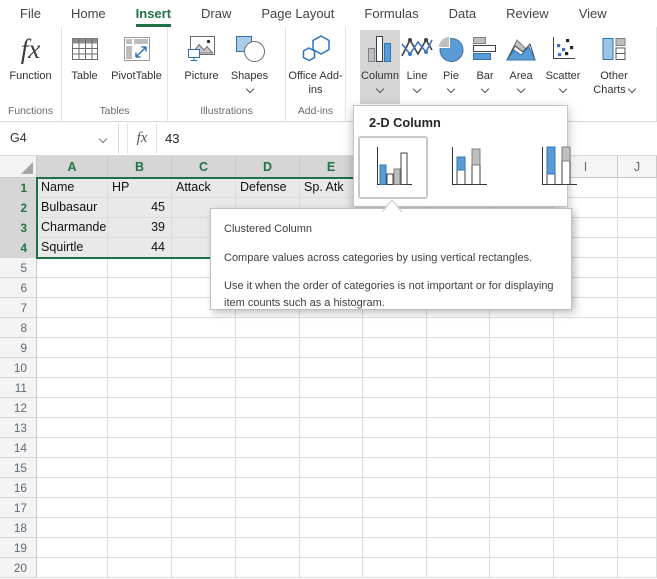 This screenshot has width=657, height=579. Describe the element at coordinates (637, 568) in the screenshot. I see `cell-j20` at that location.